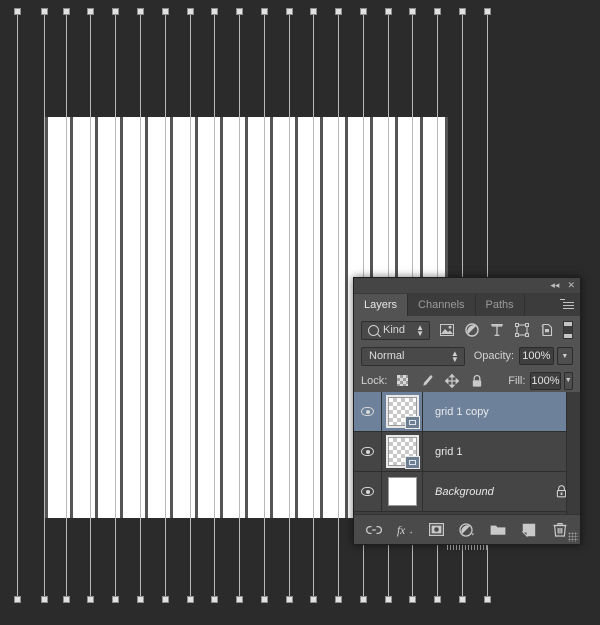 Image resolution: width=600 pixels, height=625 pixels. What do you see at coordinates (571, 285) in the screenshot?
I see `close-icon: ✕` at bounding box center [571, 285].